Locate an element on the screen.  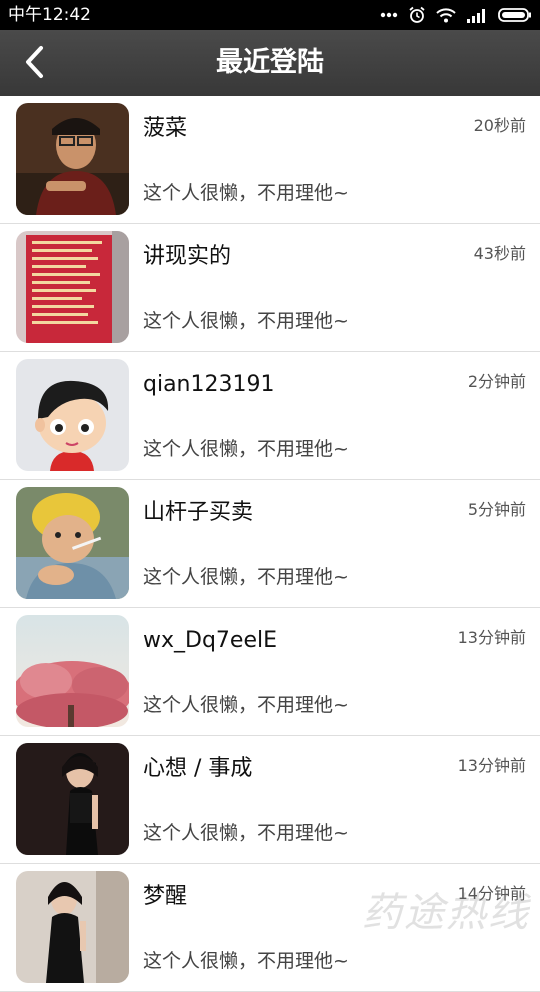
login-time: 20秒前 is located at coordinates (499, 125).